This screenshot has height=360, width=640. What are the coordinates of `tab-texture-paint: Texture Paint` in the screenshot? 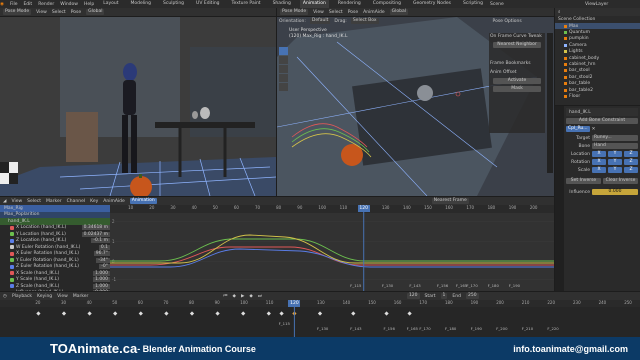 It's located at (246, 4).